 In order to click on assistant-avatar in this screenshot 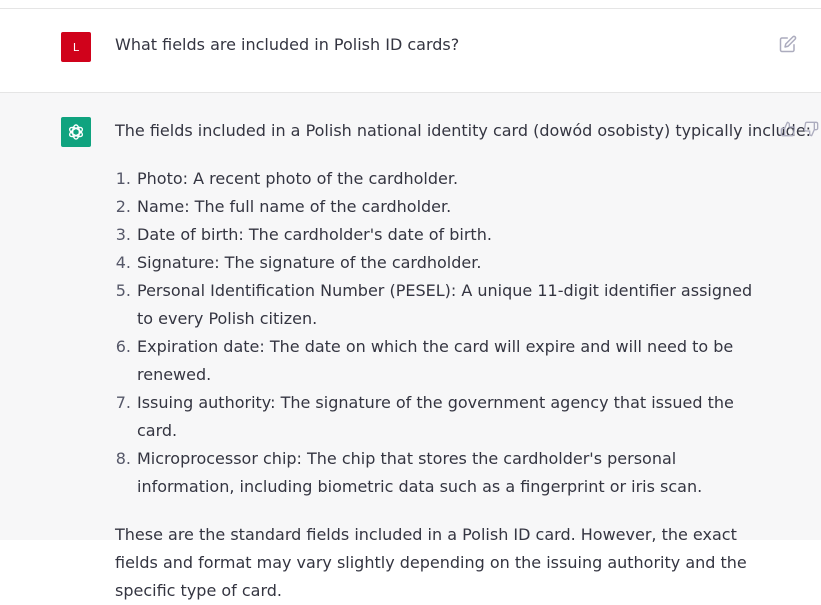, I will do `click(76, 132)`.